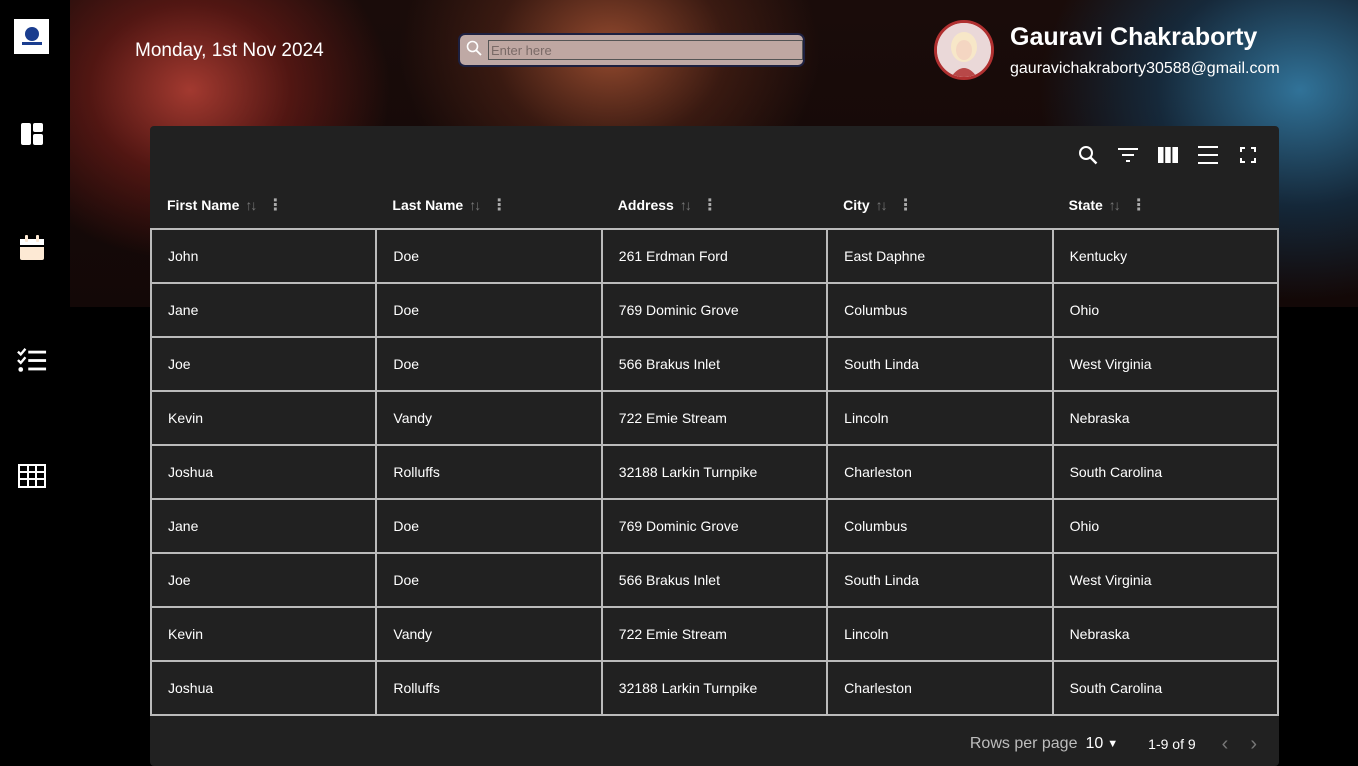 This screenshot has width=1358, height=766. What do you see at coordinates (1128, 155) in the screenshot?
I see `filter-icon` at bounding box center [1128, 155].